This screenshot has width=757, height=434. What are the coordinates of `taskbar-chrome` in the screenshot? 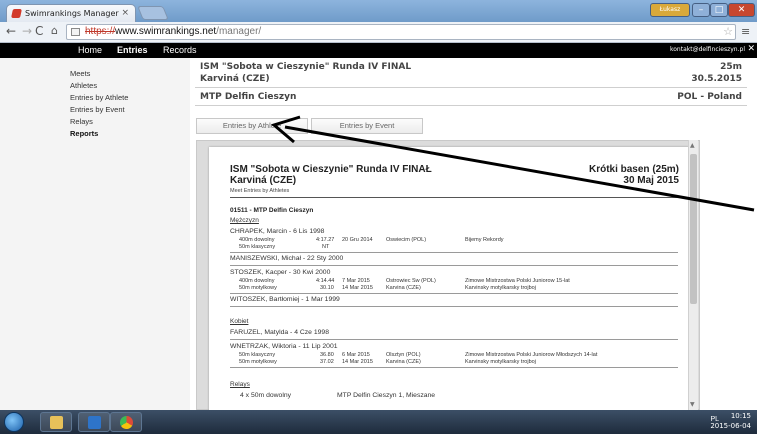 It's located at (126, 422).